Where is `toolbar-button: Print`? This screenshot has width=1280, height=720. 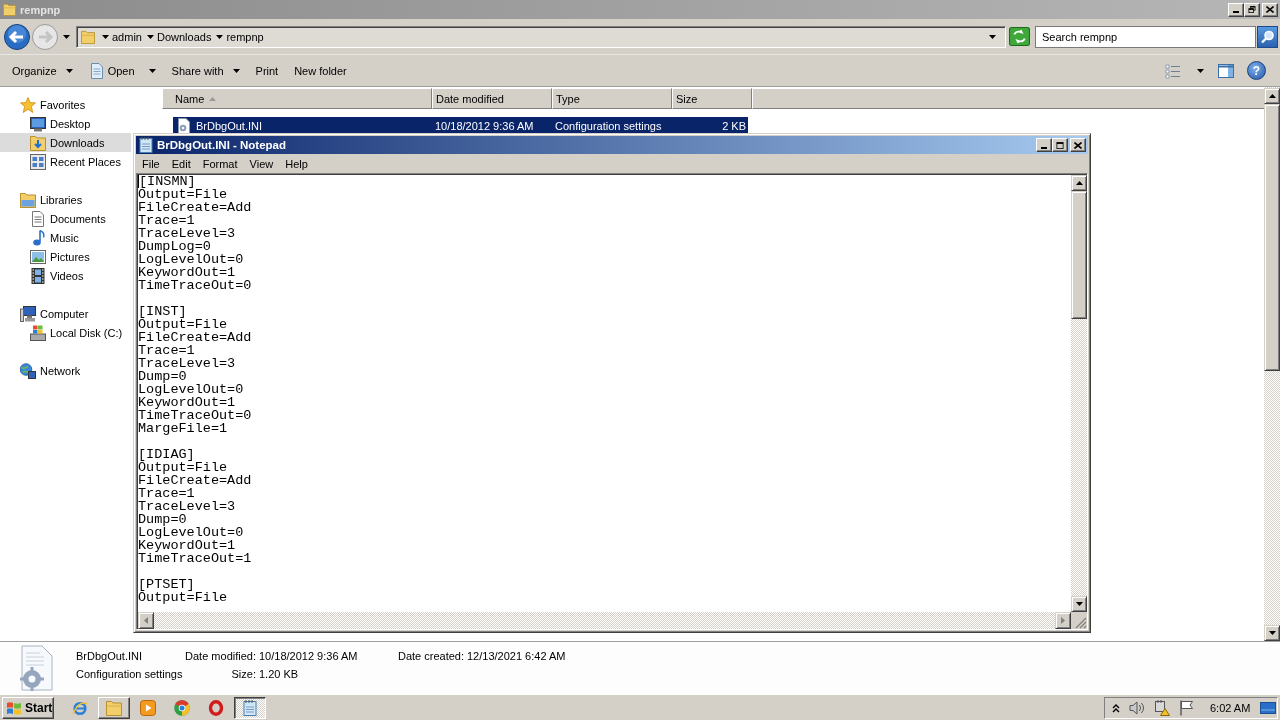
toolbar-button: Print is located at coordinates (267, 70).